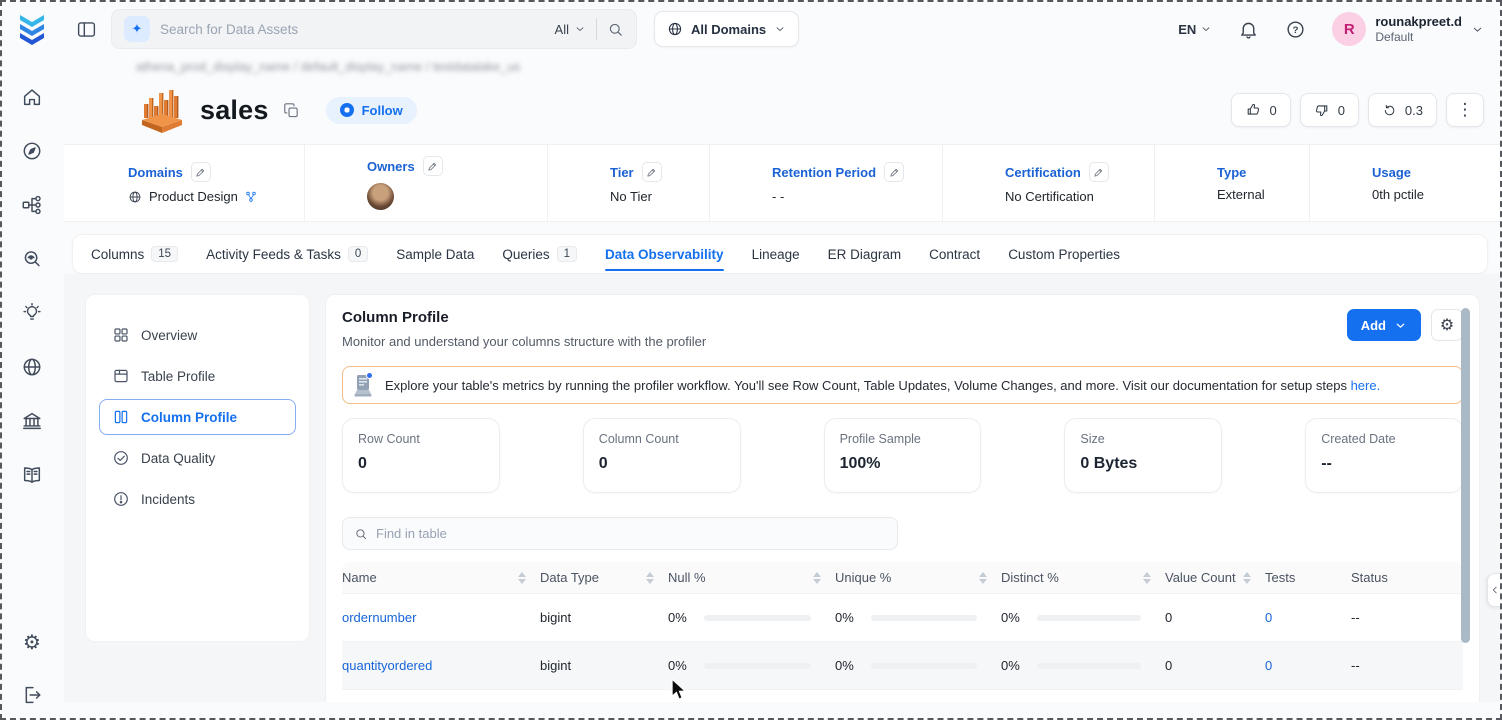 The width and height of the screenshot is (1502, 720). I want to click on global-search-input, so click(352, 29).